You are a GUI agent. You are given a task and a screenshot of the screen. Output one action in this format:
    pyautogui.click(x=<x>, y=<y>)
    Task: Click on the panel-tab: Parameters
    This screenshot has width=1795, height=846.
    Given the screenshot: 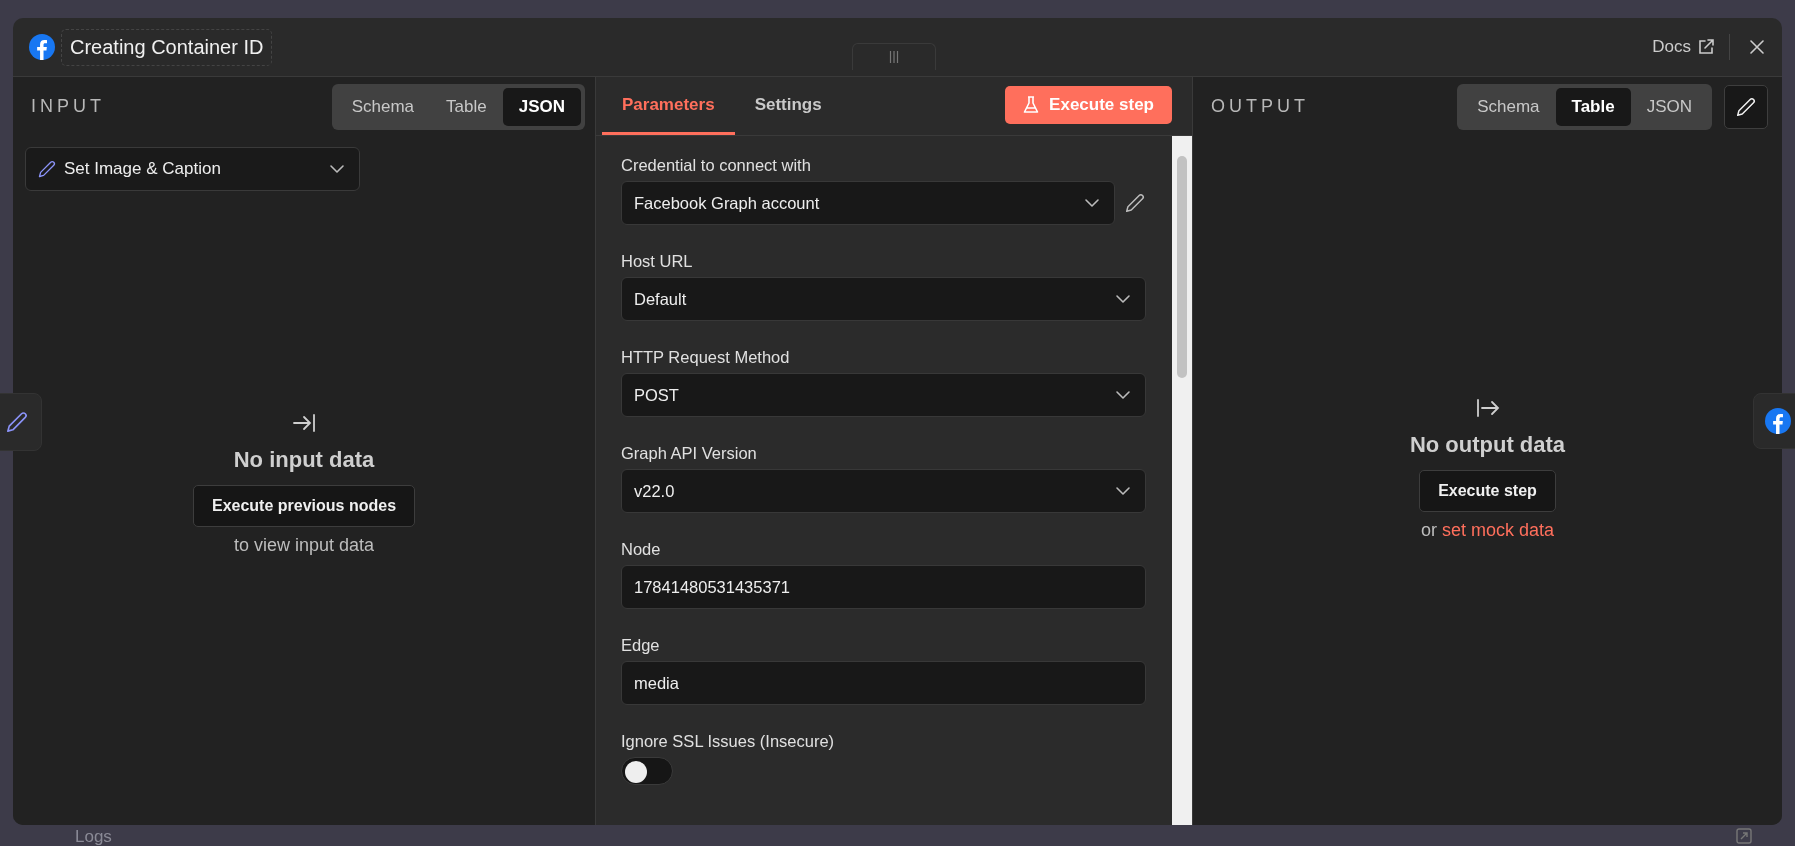 What is the action you would take?
    pyautogui.click(x=668, y=106)
    